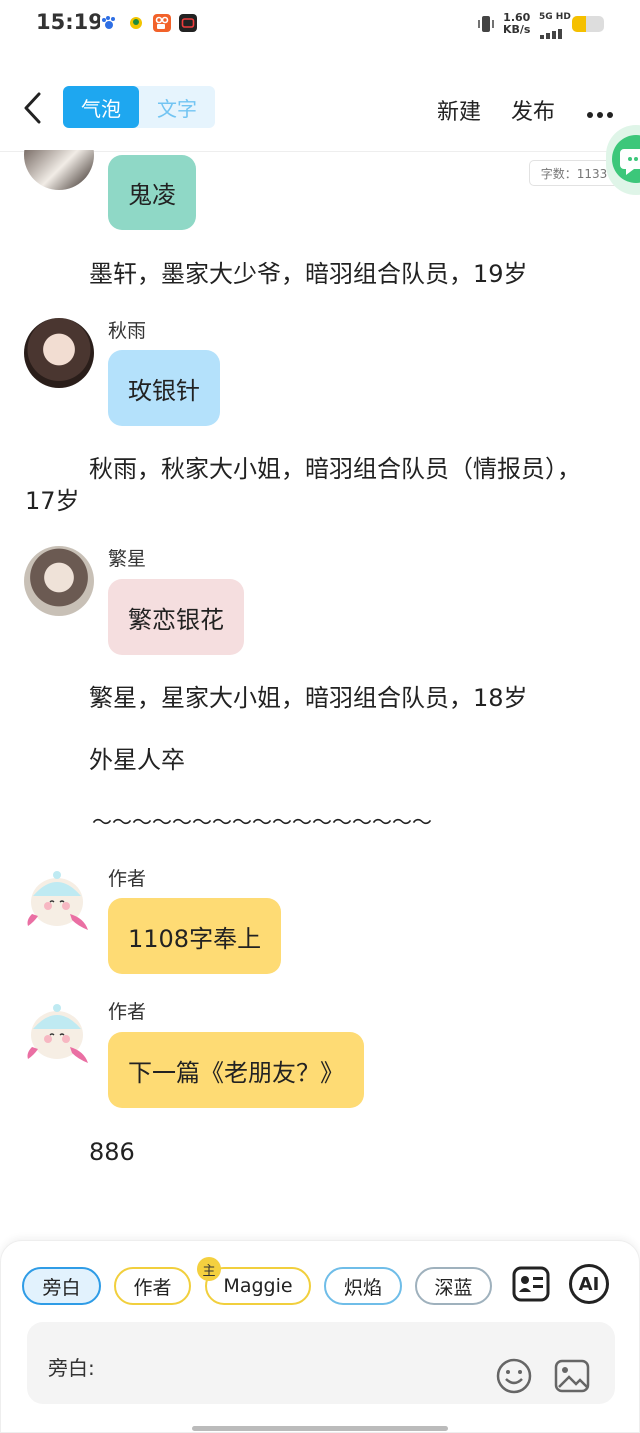  I want to click on input-label: 旁白:, so click(71, 1368).